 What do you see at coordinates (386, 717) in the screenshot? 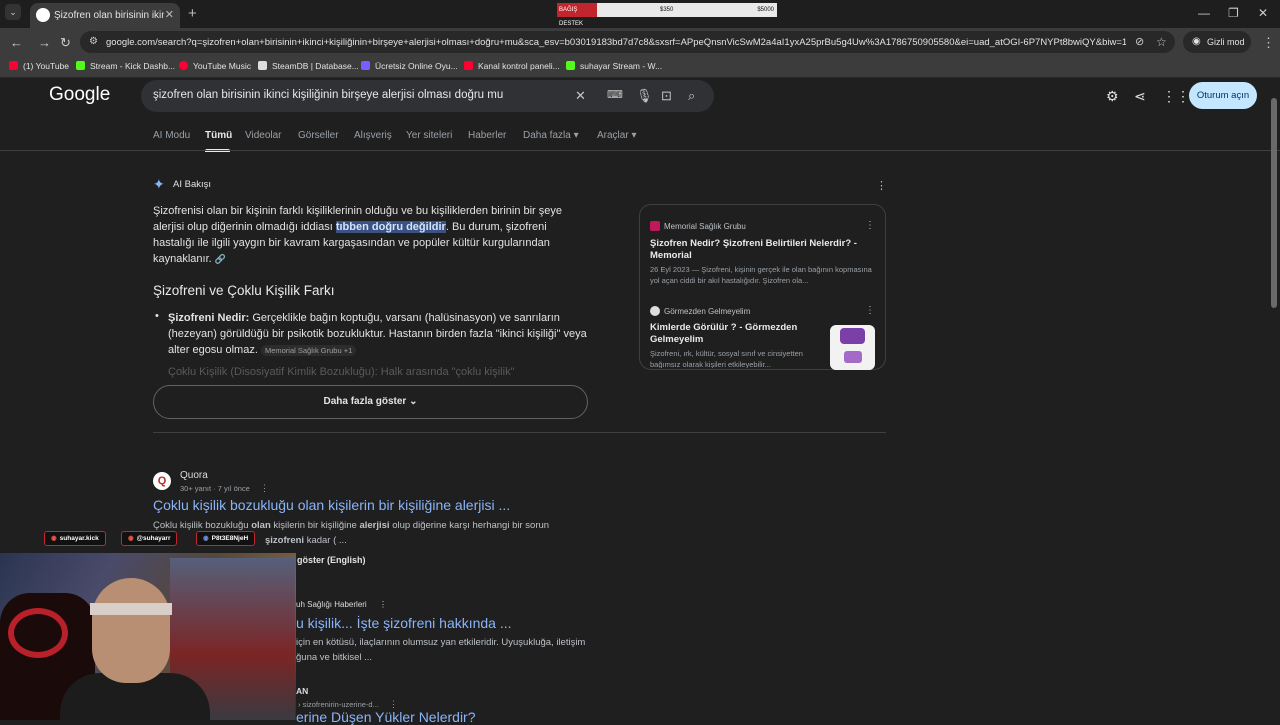
I see `result-title-link: erine Düşen Yükler Nelerdir?` at bounding box center [386, 717].